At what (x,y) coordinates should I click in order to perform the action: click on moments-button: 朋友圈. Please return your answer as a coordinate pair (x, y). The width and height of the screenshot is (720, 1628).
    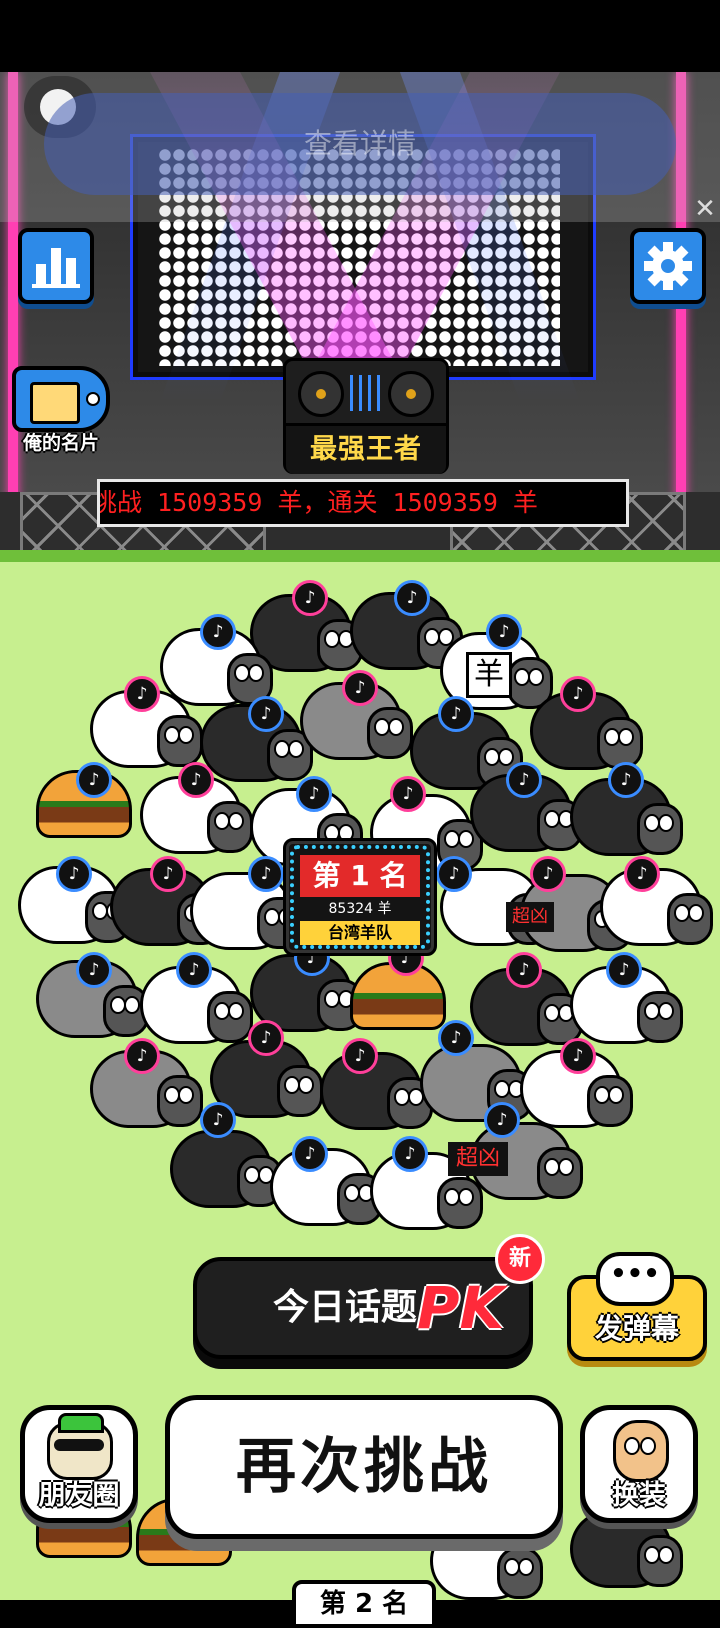
    Looking at the image, I should click on (79, 1464).